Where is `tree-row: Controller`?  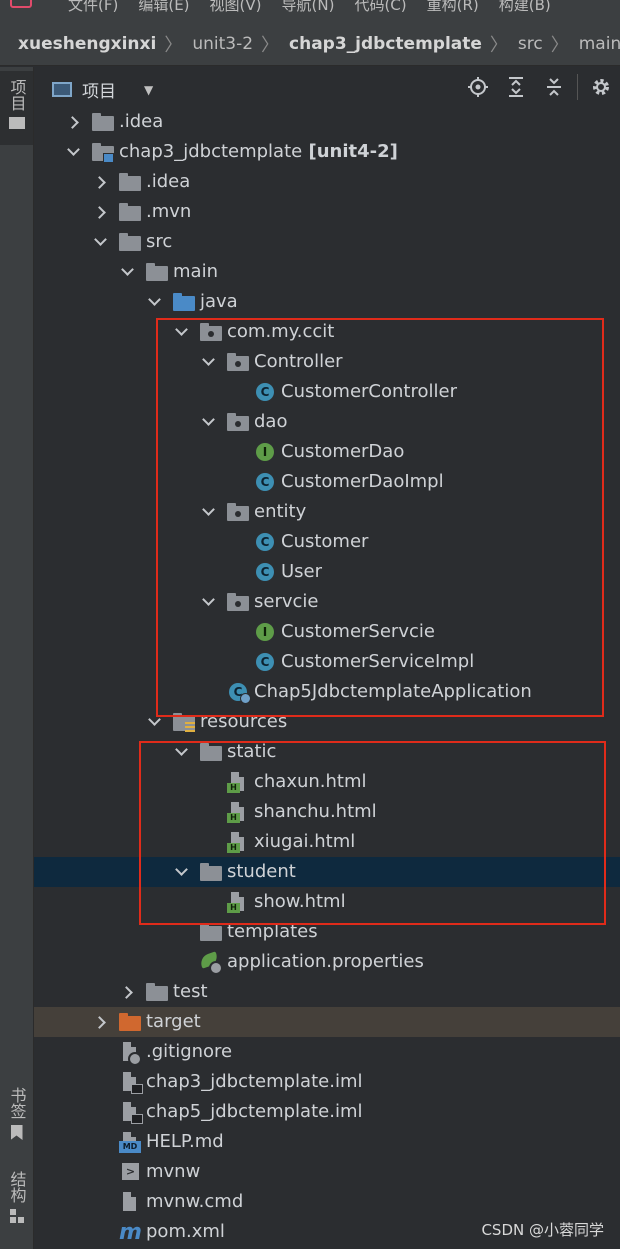 tree-row: Controller is located at coordinates (327, 362).